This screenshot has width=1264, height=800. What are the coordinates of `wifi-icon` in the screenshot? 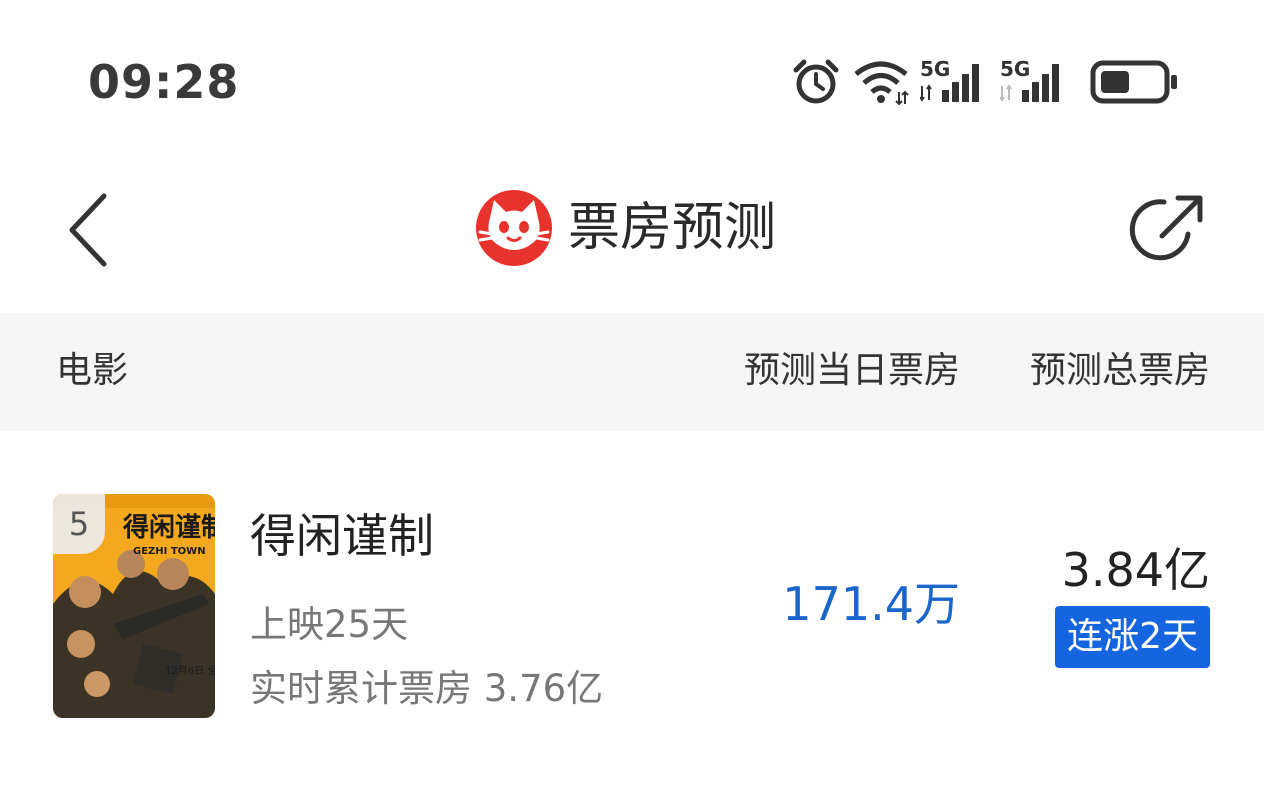 It's located at (881, 83).